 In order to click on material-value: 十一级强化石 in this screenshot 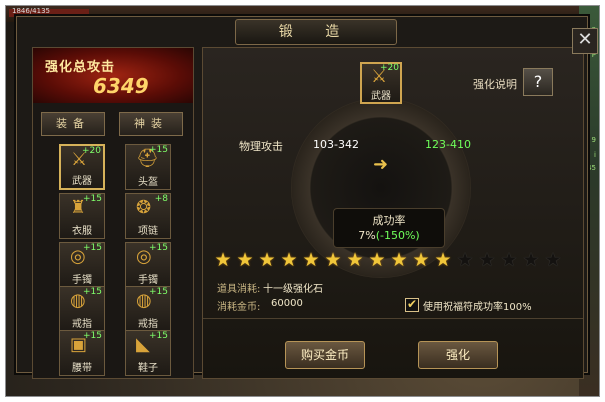, I will do `click(293, 289)`.